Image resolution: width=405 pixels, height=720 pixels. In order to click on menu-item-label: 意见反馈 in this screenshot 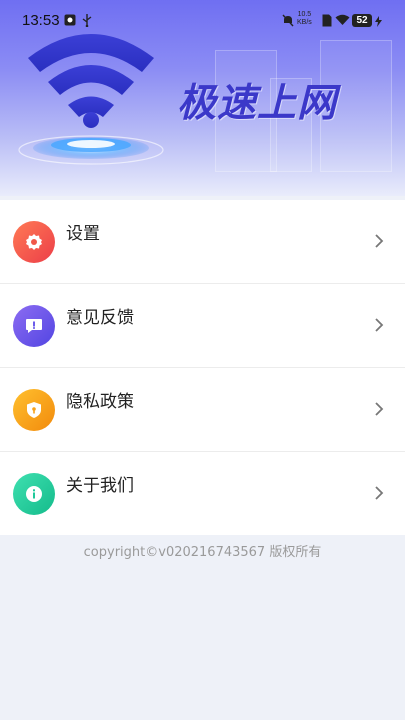, I will do `click(100, 318)`.